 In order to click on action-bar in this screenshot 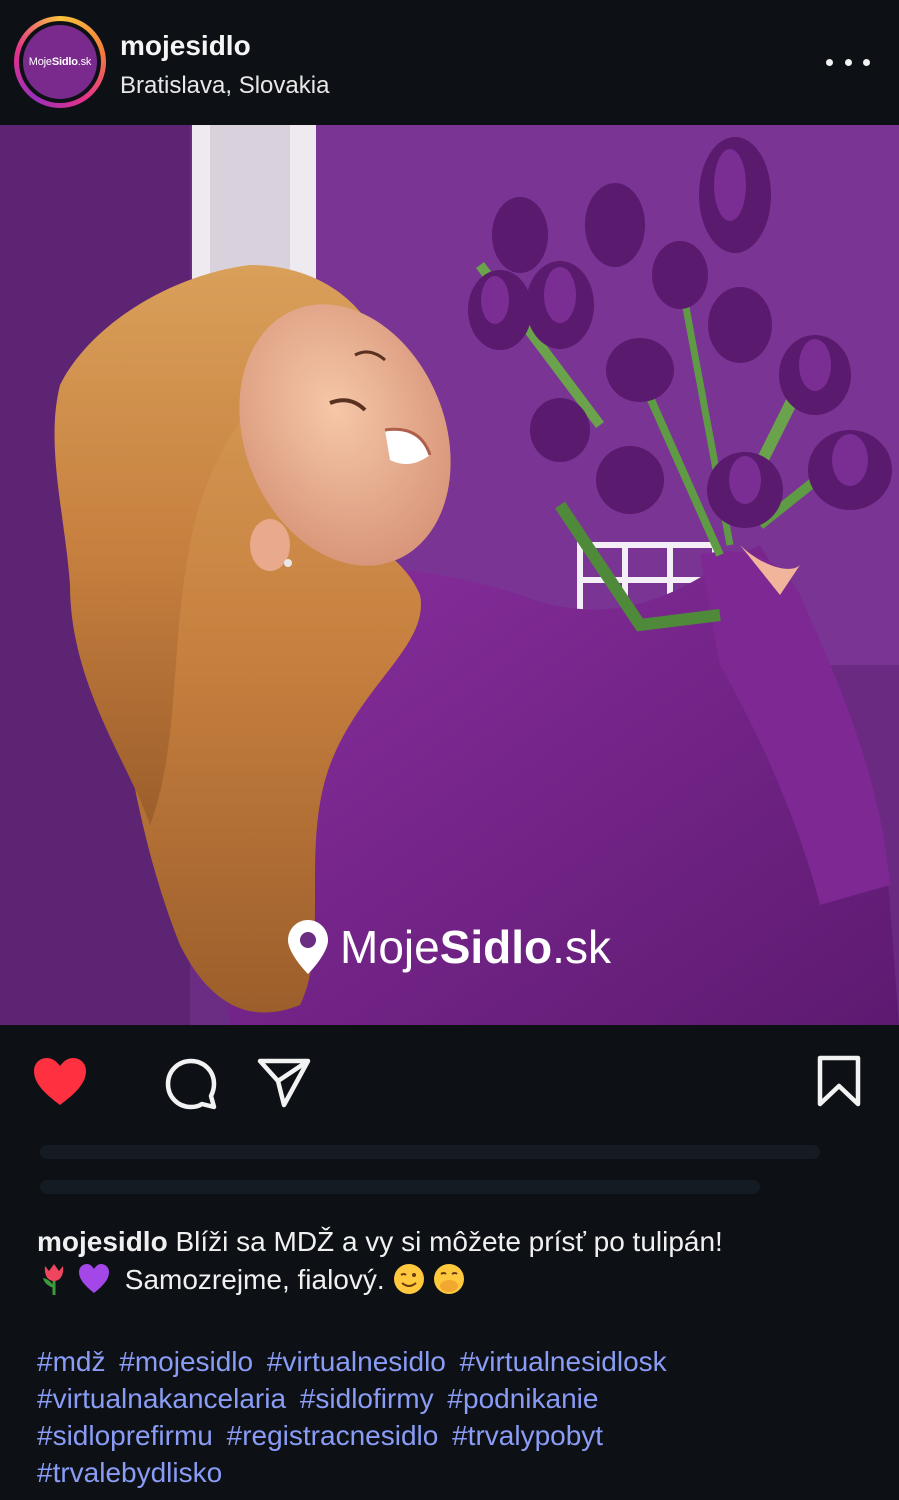, I will do `click(449, 1080)`.